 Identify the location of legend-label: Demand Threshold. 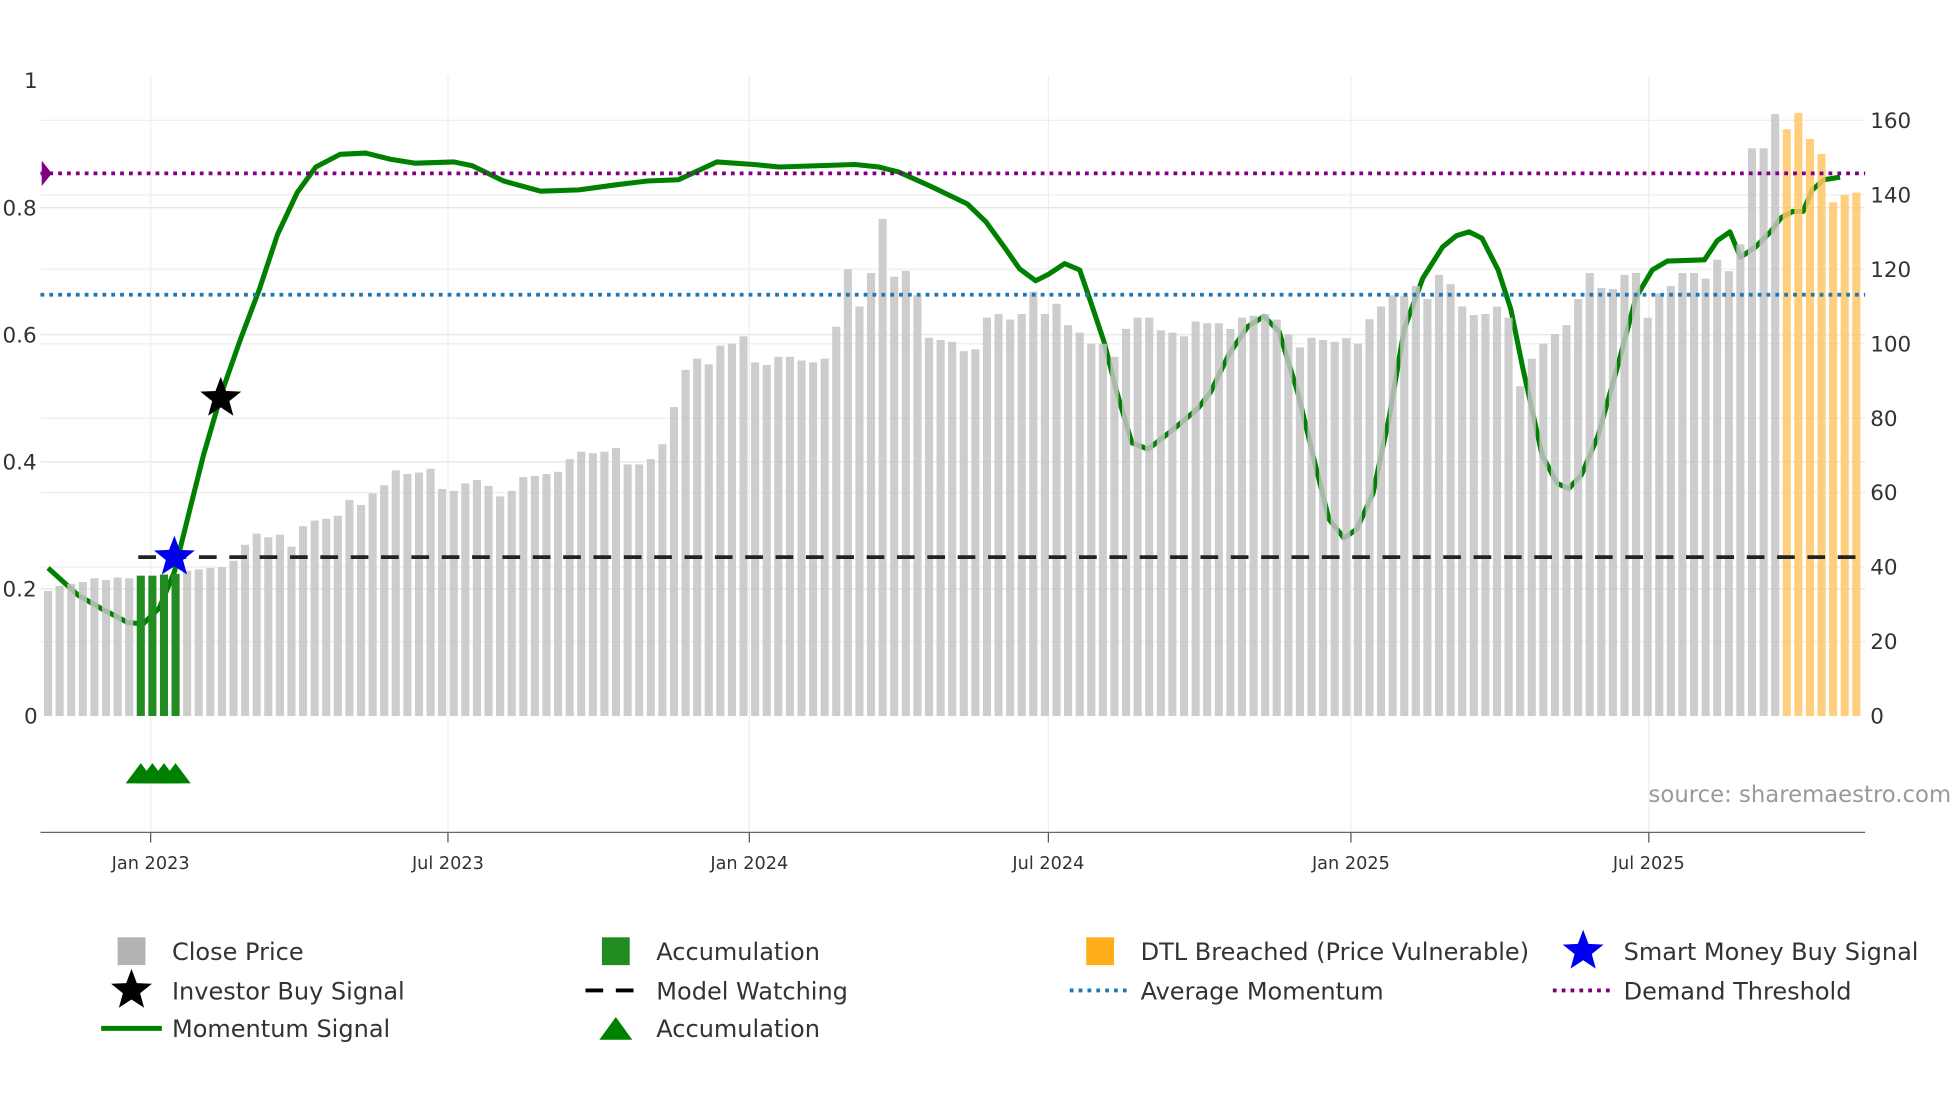
(1738, 991).